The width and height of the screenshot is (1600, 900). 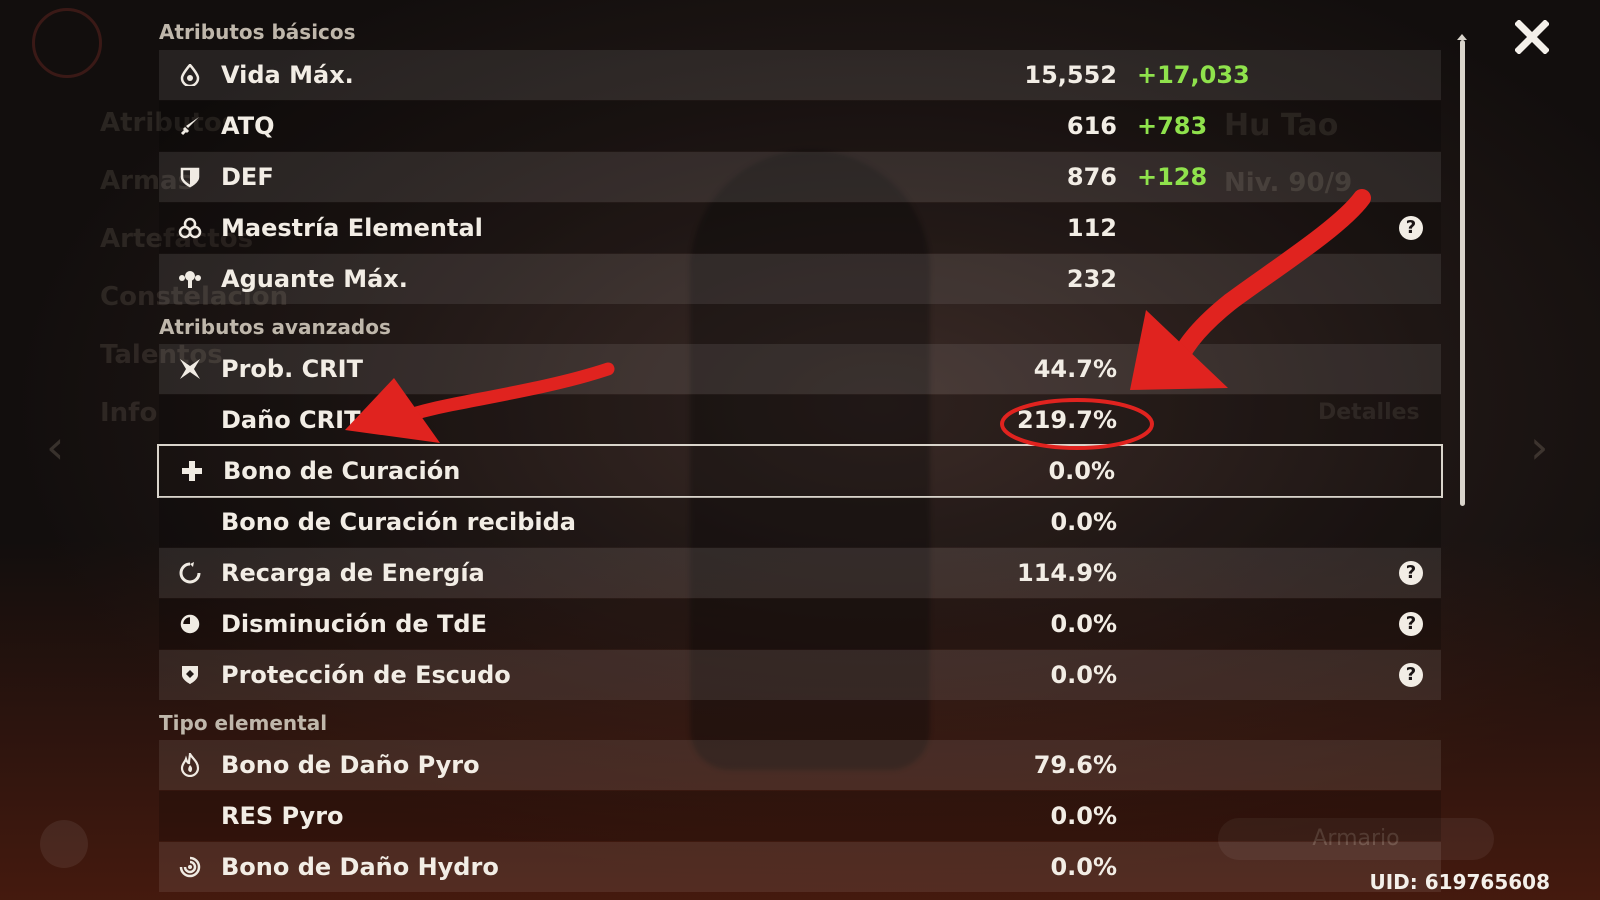 I want to click on stat-value: 232, so click(x=1091, y=279).